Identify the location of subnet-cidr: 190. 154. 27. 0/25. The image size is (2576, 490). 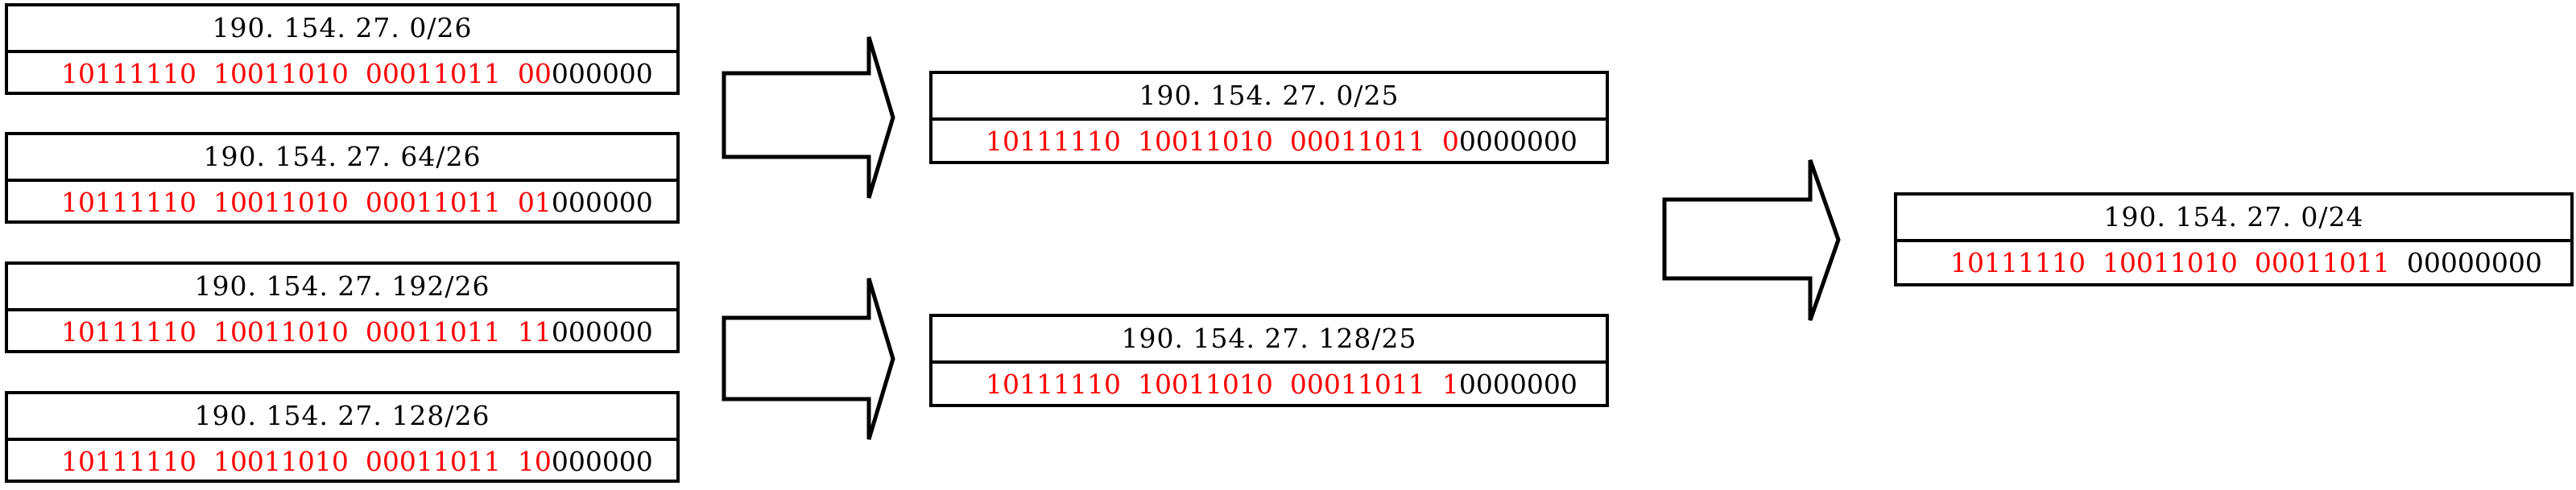
(1269, 97).